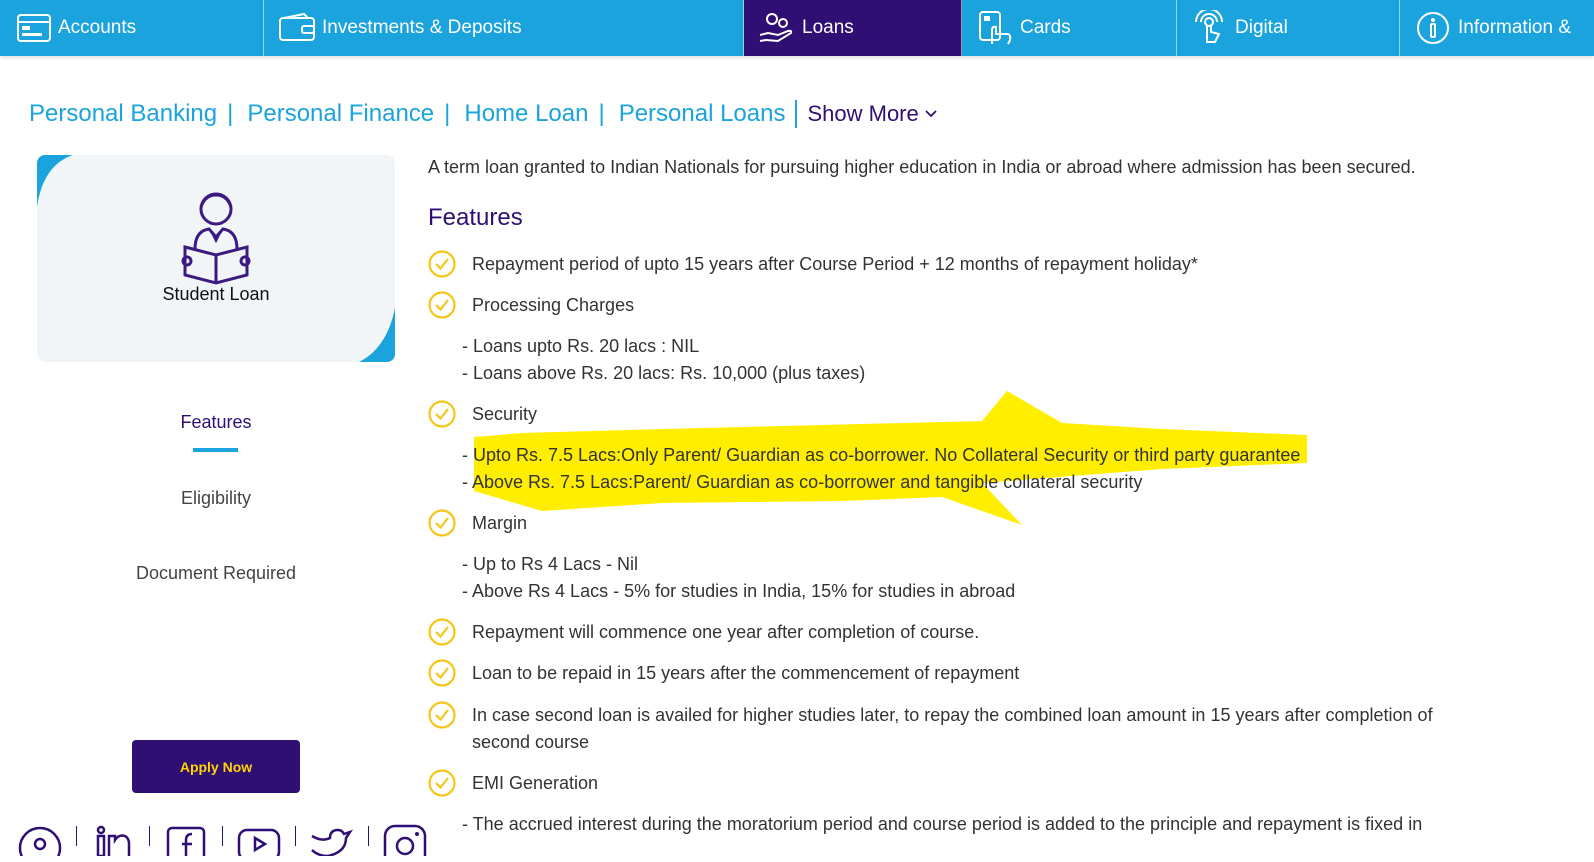  Describe the element at coordinates (34, 28) in the screenshot. I see `accounts-icon` at that location.